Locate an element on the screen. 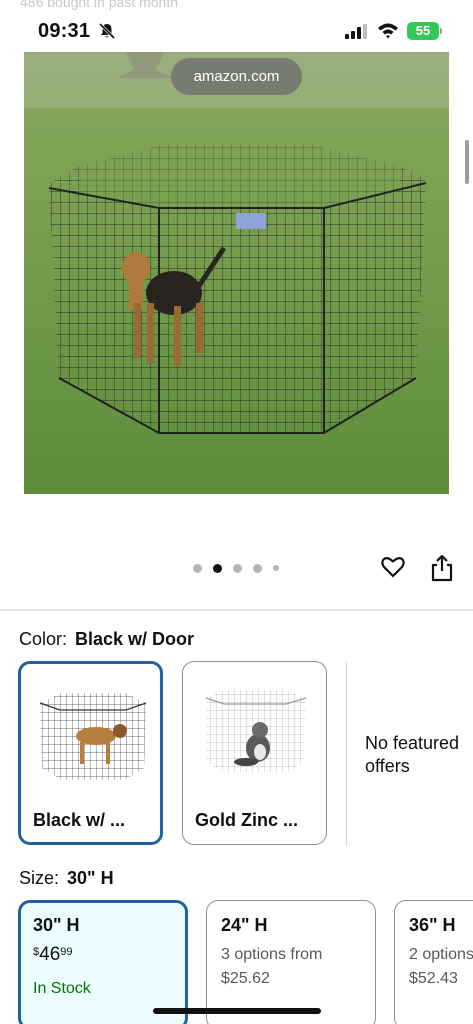 This screenshot has height=1024, width=473. url-pill: amazon.com is located at coordinates (236, 76).